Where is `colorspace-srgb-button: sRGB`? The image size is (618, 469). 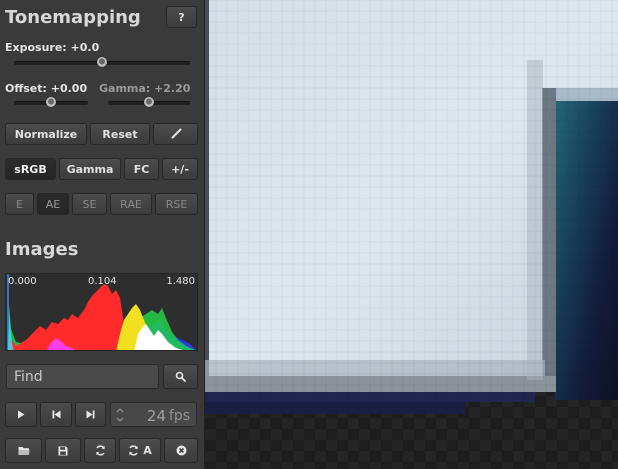
colorspace-srgb-button: sRGB is located at coordinates (30, 169).